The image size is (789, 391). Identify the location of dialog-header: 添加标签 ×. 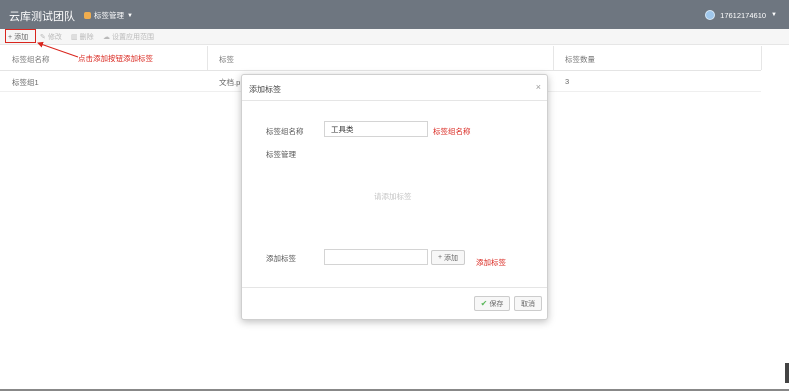
(394, 88).